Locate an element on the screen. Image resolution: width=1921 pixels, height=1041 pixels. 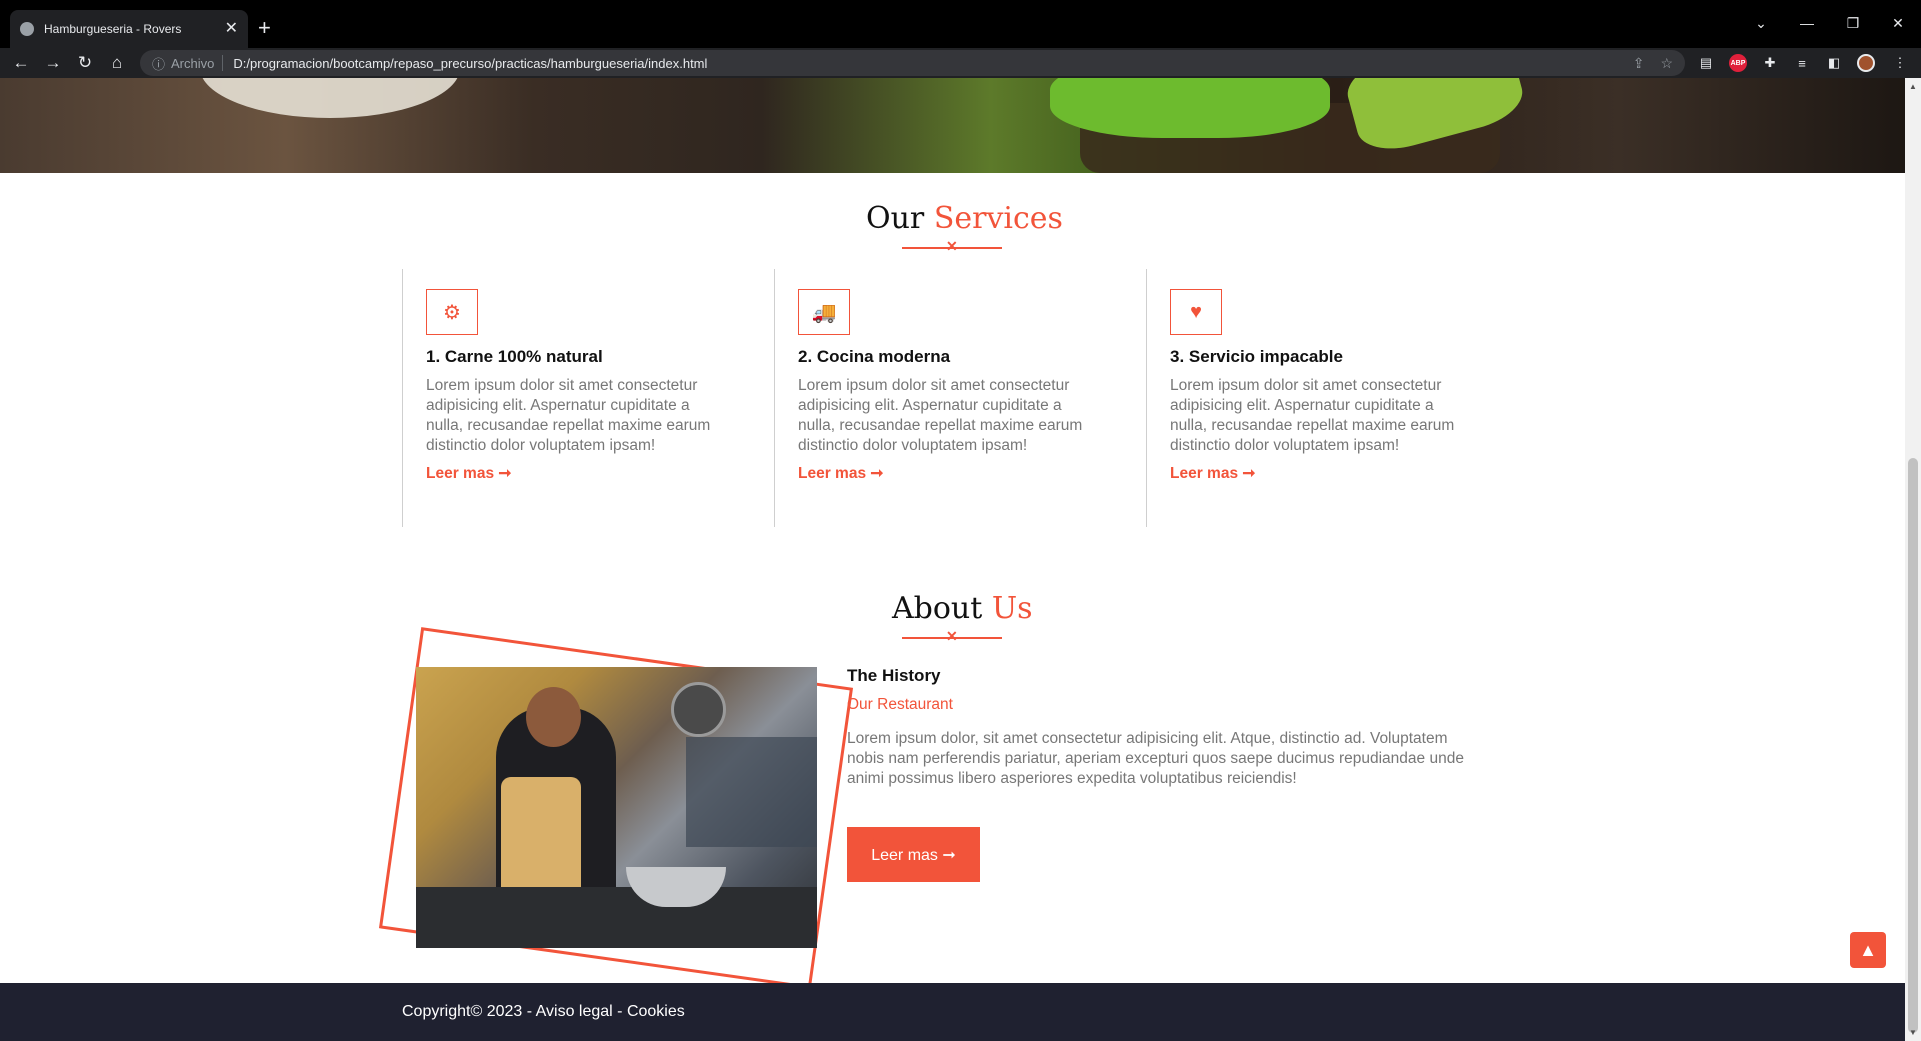
truck-icon: 🚚 is located at coordinates (824, 312).